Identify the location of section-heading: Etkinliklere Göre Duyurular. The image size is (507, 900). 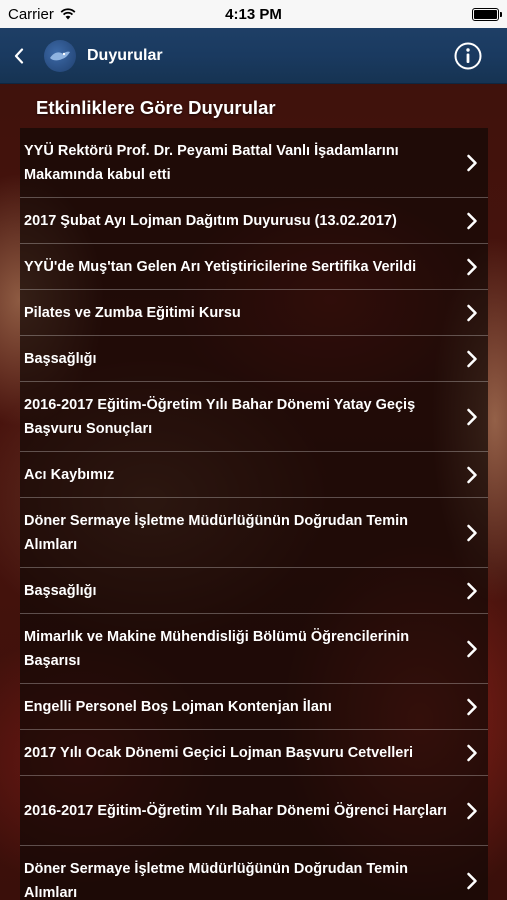
(156, 107).